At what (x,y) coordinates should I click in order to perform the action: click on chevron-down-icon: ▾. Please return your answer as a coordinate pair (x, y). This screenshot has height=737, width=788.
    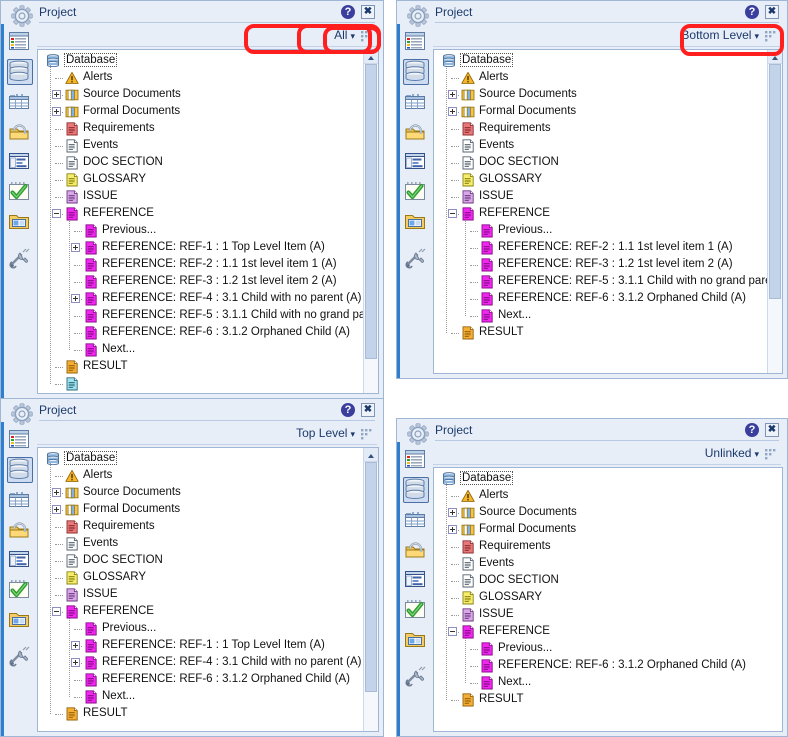
    Looking at the image, I should click on (352, 36).